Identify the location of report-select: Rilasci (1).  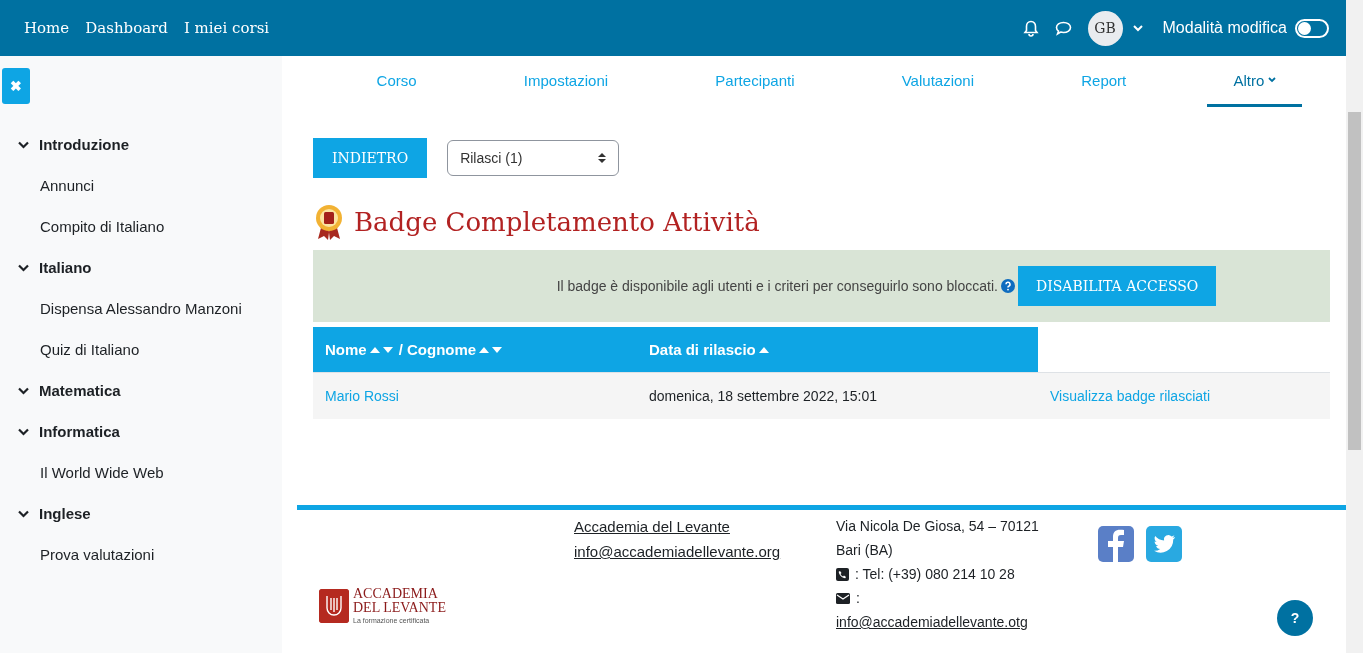
(533, 158).